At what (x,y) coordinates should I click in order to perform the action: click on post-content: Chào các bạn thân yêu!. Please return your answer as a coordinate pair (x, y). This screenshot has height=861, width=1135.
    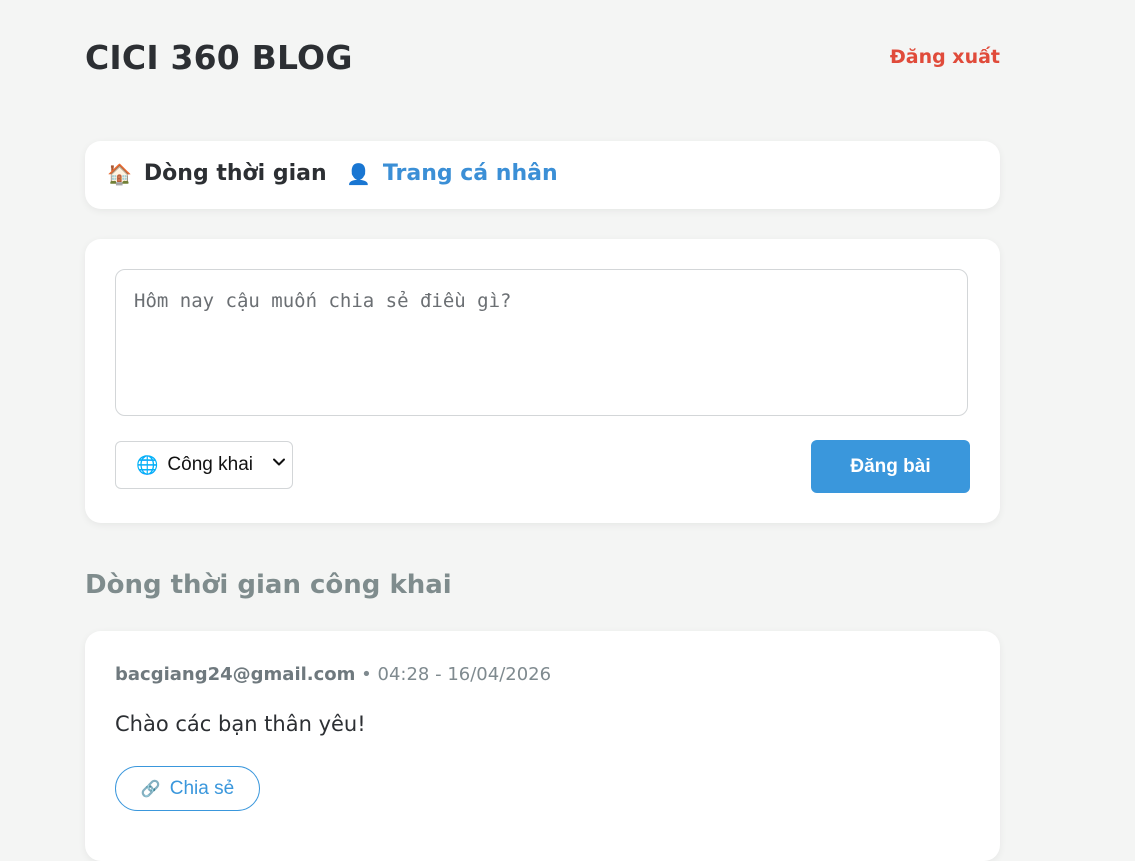
    Looking at the image, I should click on (240, 724).